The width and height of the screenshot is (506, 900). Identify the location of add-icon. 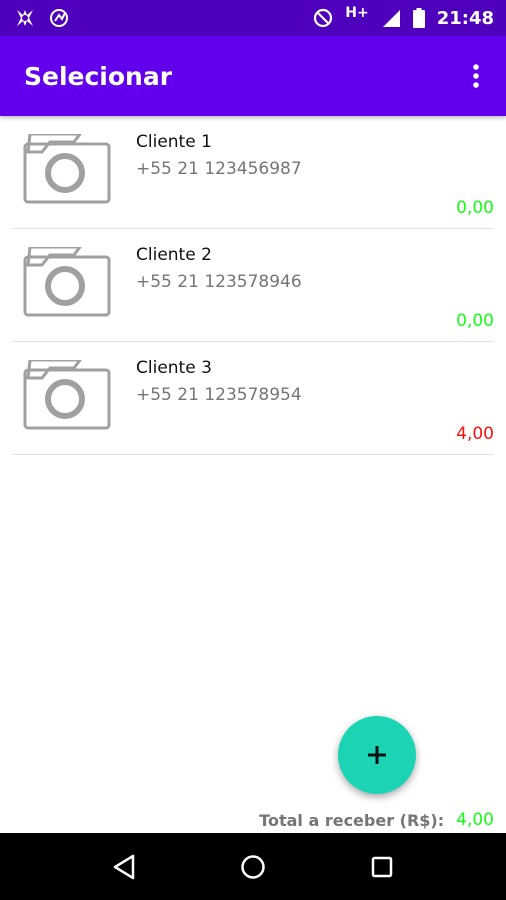
(377, 755).